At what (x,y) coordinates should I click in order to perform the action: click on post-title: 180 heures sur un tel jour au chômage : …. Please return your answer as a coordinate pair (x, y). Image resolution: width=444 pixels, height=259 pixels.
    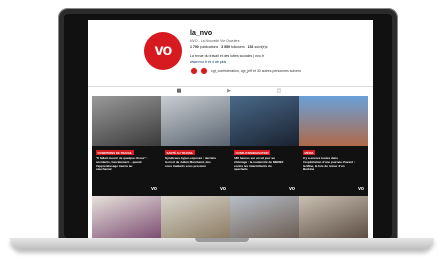
    Looking at the image, I should click on (259, 164).